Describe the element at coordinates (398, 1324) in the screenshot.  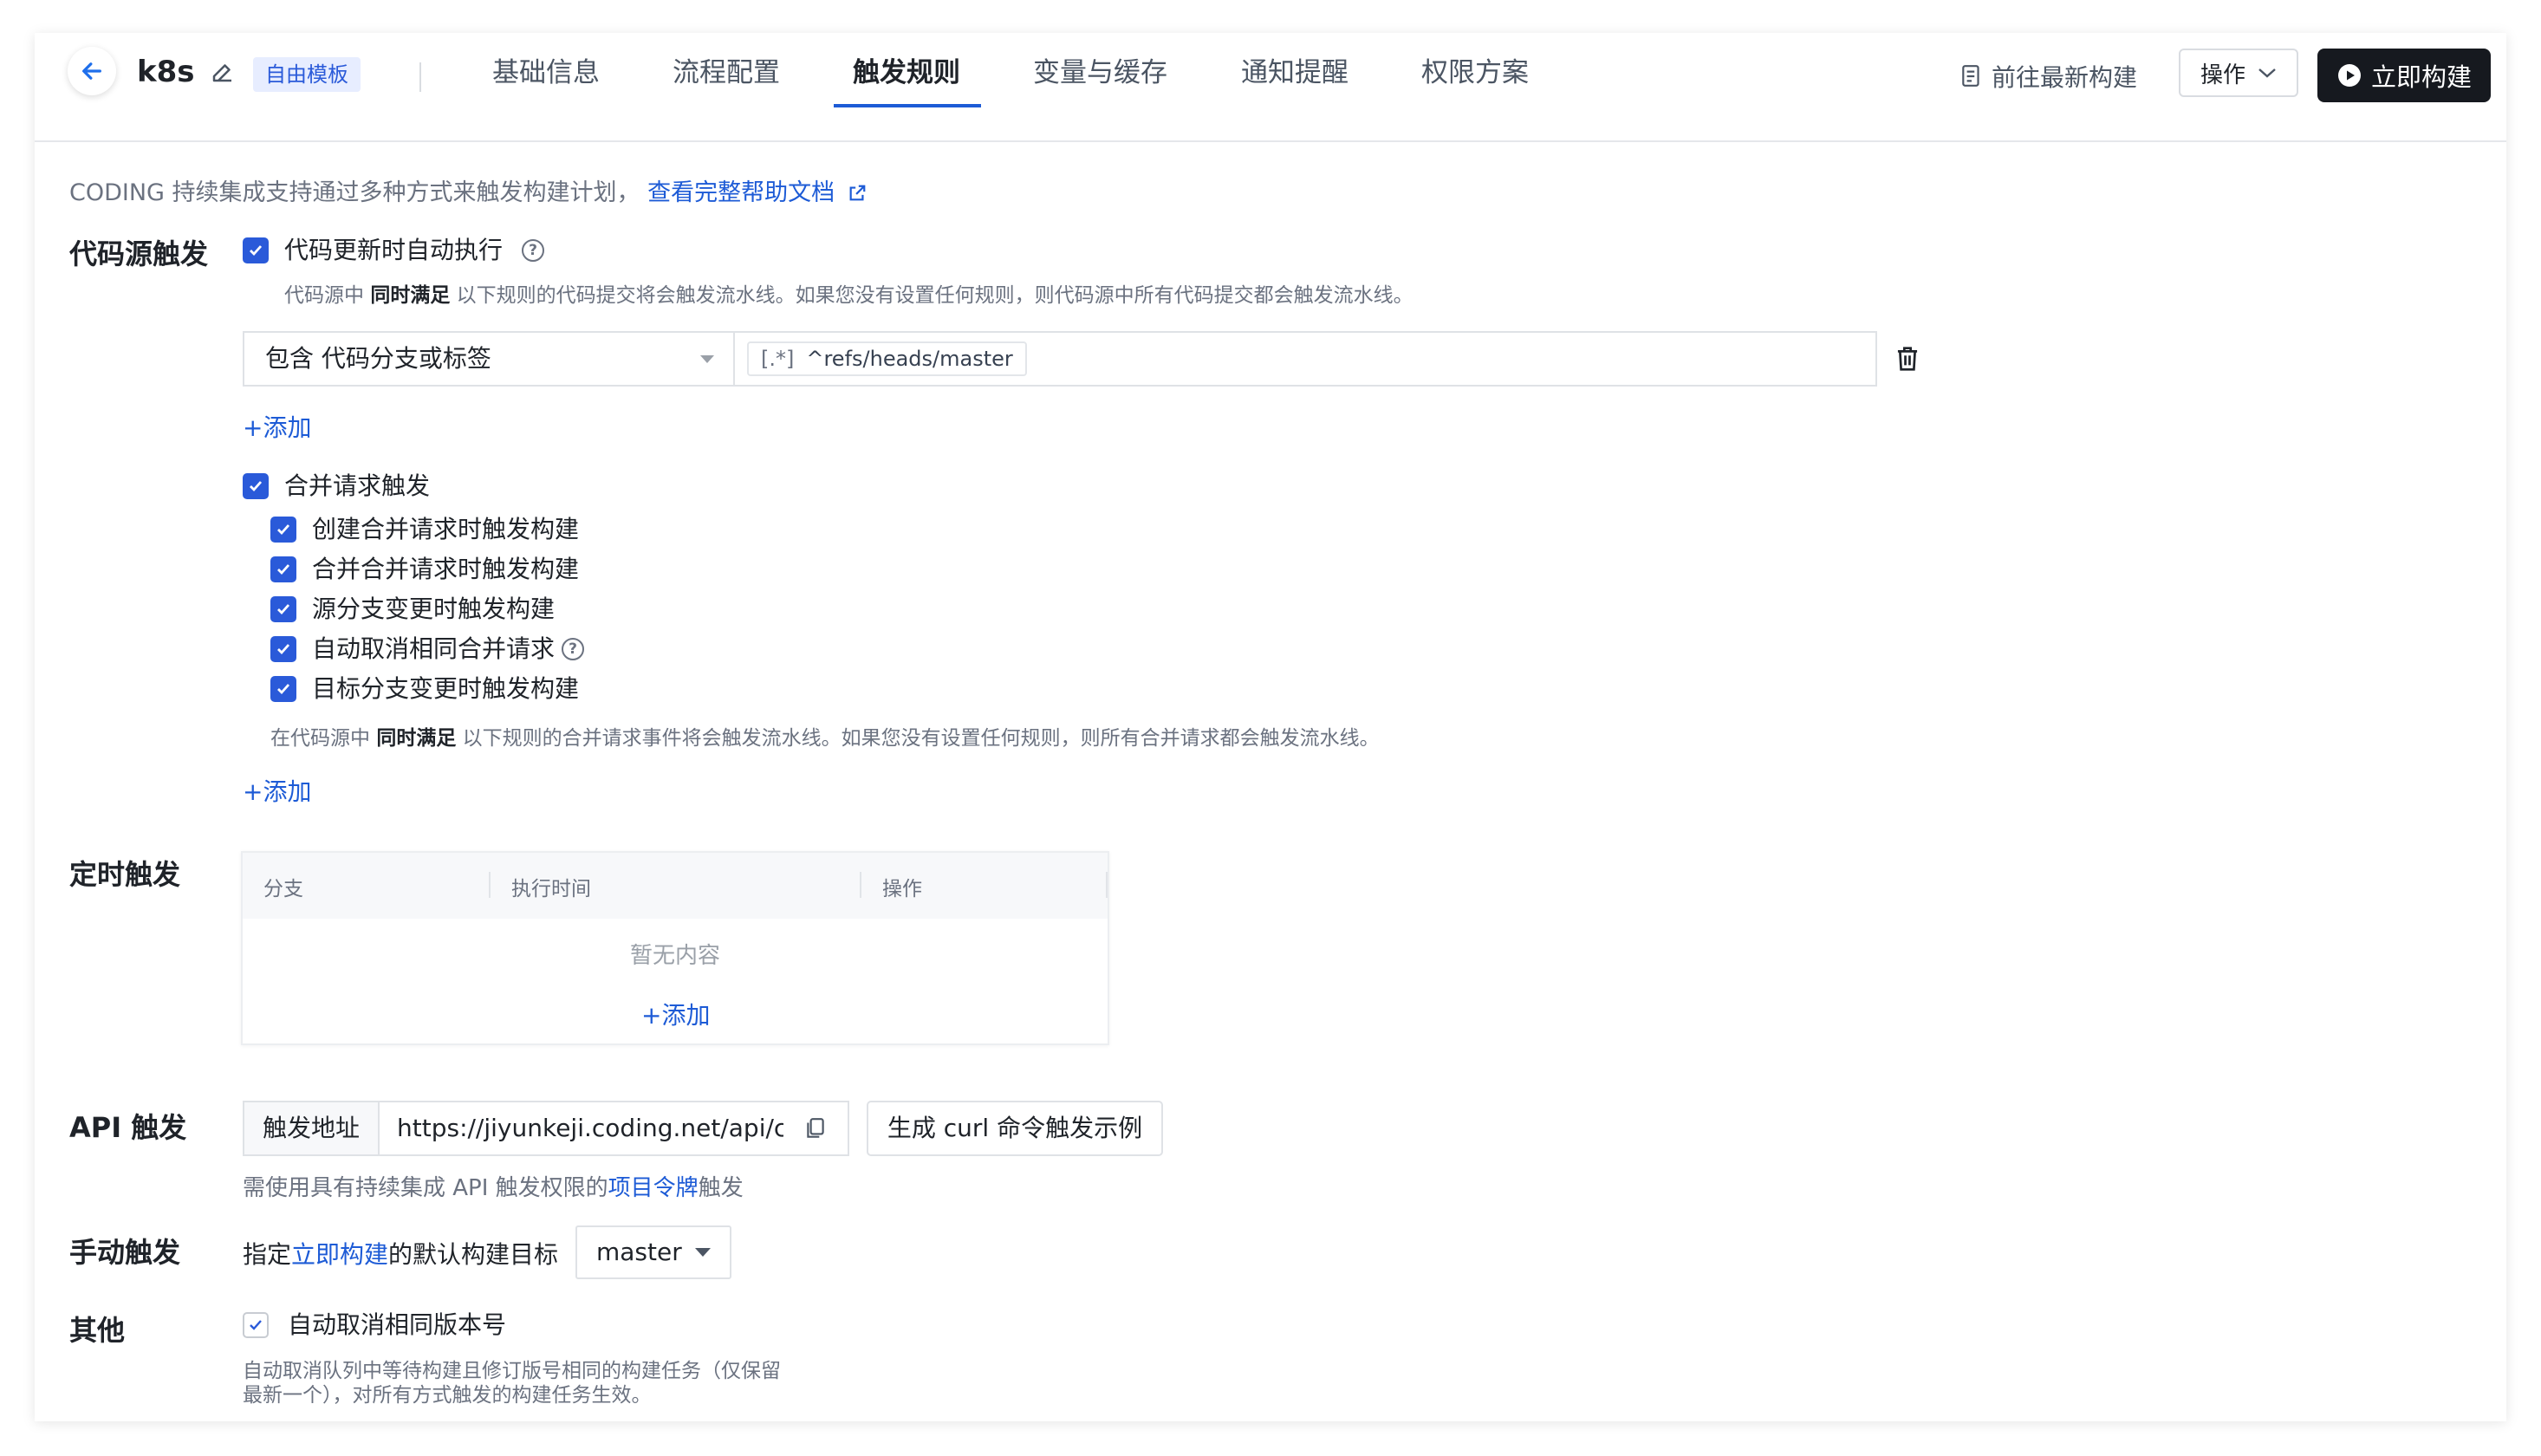
I see `auto-cancel-same-version-label: 自动取消相同版本号` at that location.